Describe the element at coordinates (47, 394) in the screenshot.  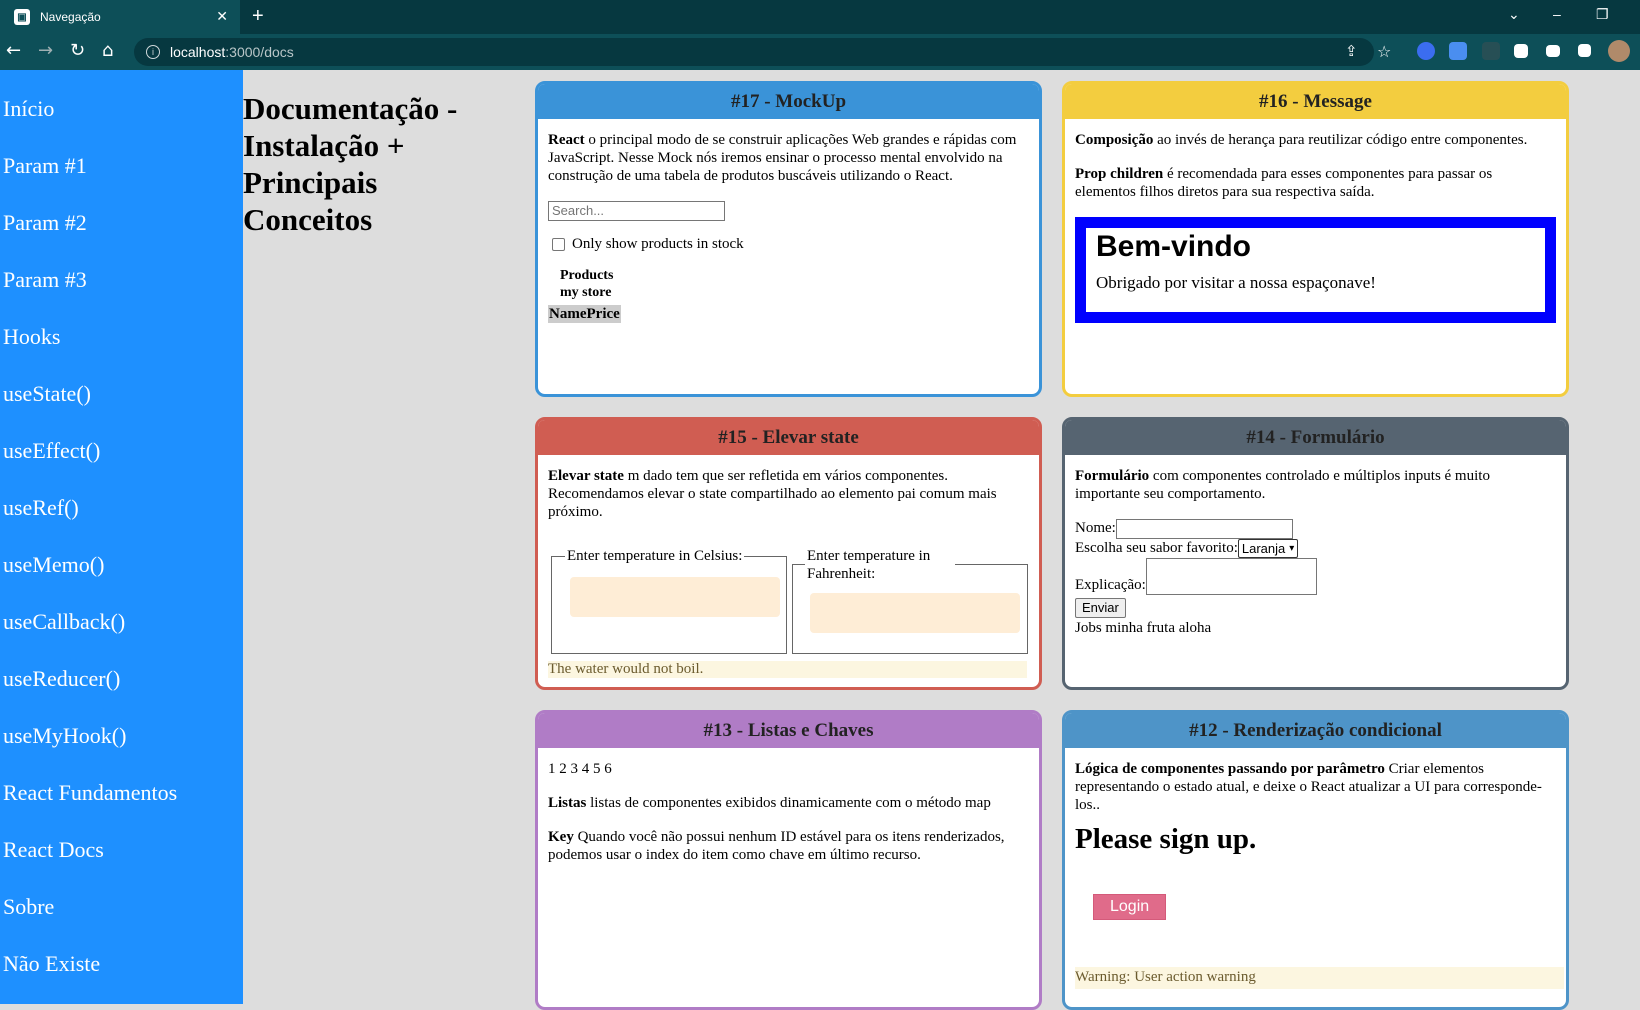
I see `sidebar-item-usestate: useState()` at that location.